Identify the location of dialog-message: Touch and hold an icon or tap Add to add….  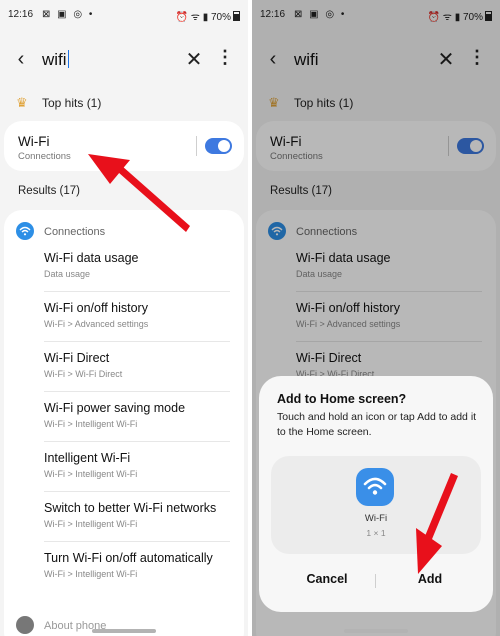
(377, 424).